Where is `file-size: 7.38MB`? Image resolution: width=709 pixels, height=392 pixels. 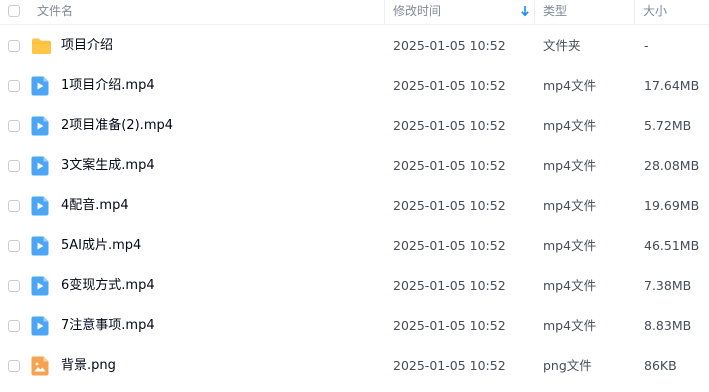
file-size: 7.38MB is located at coordinates (668, 285).